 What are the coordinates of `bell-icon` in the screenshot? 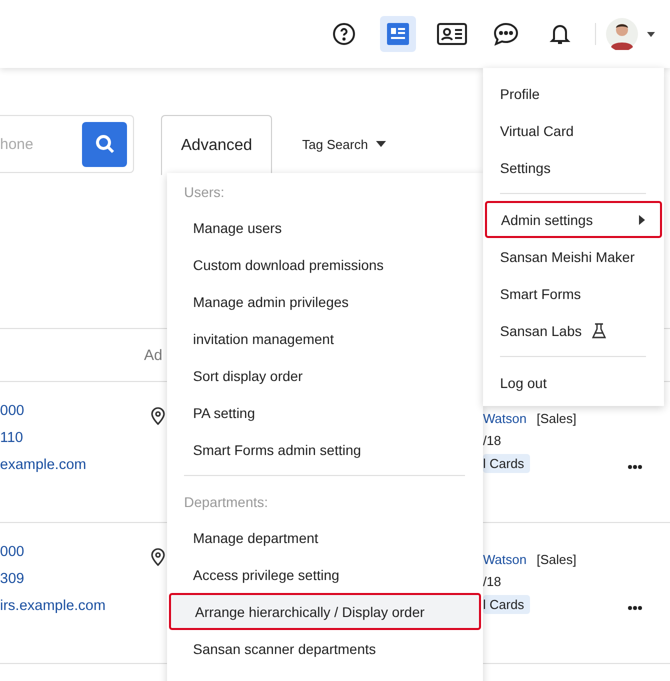 It's located at (560, 34).